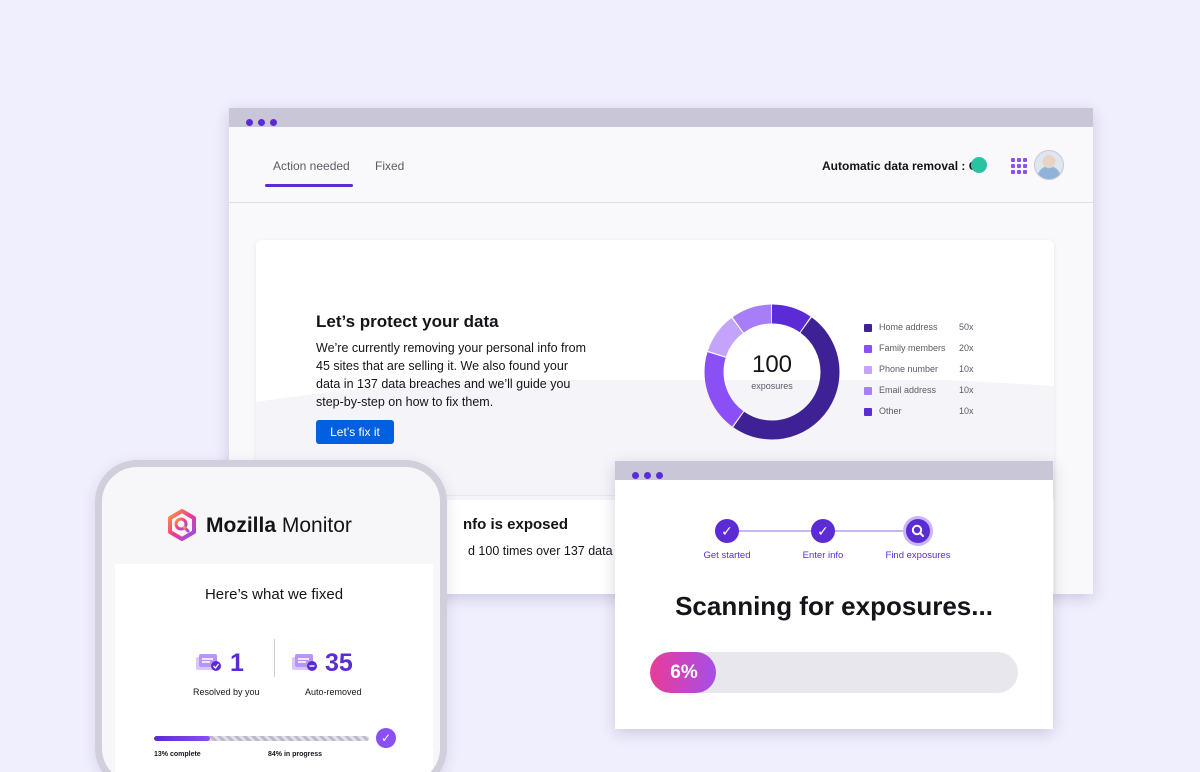  I want to click on exposures-total-label: exposures, so click(772, 386).